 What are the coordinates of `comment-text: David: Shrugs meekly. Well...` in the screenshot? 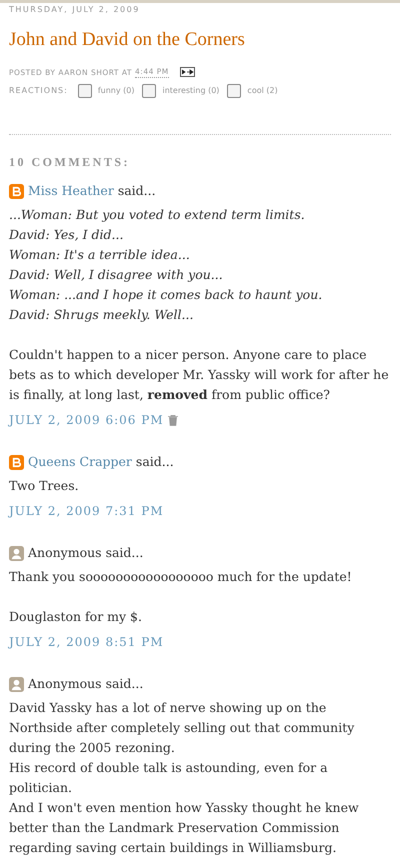 It's located at (101, 315).